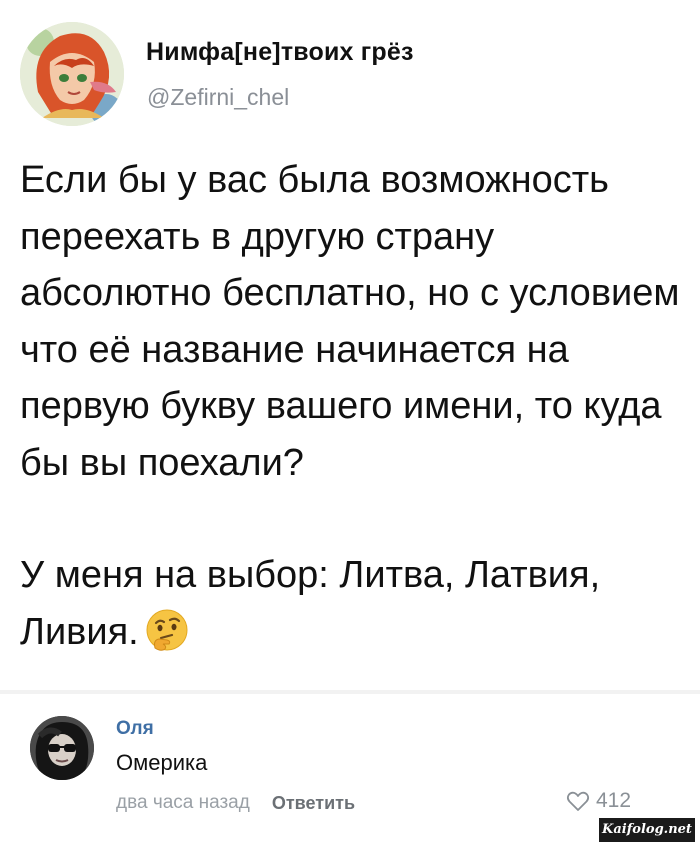 Image resolution: width=700 pixels, height=846 pixels. Describe the element at coordinates (614, 800) in the screenshot. I see `like-count: 412` at that location.